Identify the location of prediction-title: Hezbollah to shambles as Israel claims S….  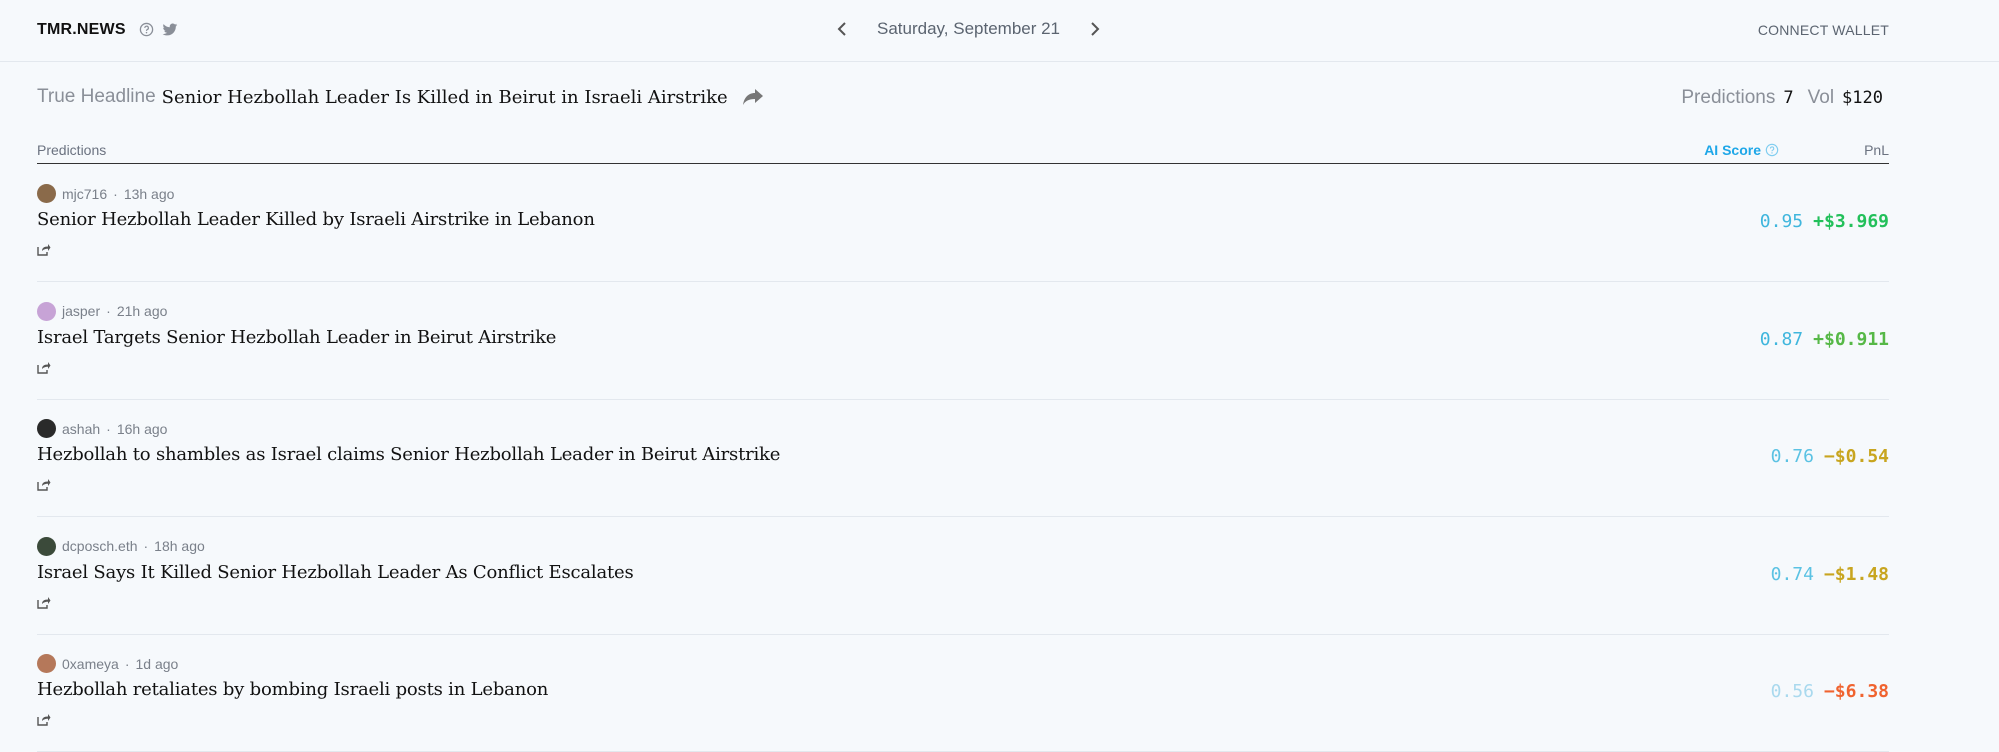
(409, 454).